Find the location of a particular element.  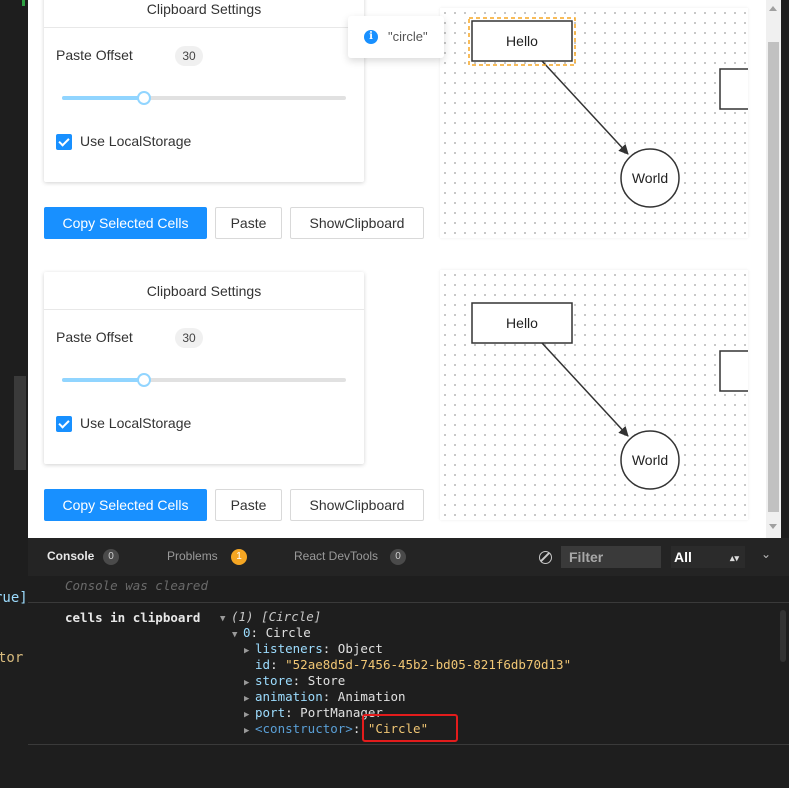

code-fragment: rue] is located at coordinates (14, 598).